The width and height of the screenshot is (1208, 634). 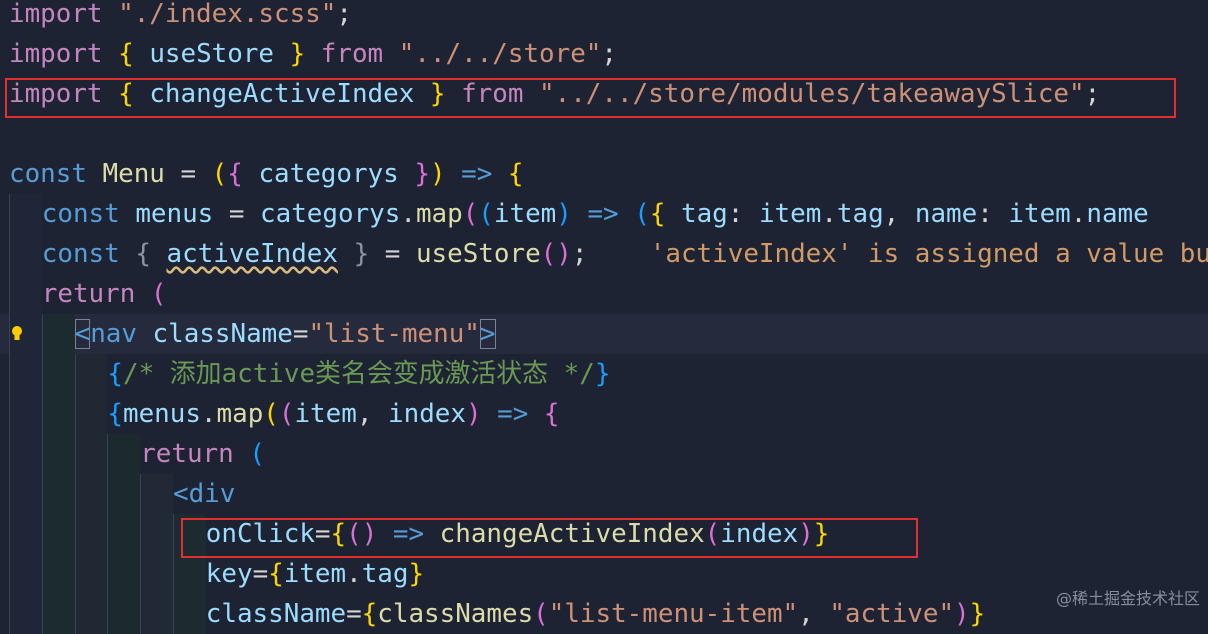 What do you see at coordinates (604, 334) in the screenshot?
I see `code-line: <nav className="list-menu">` at bounding box center [604, 334].